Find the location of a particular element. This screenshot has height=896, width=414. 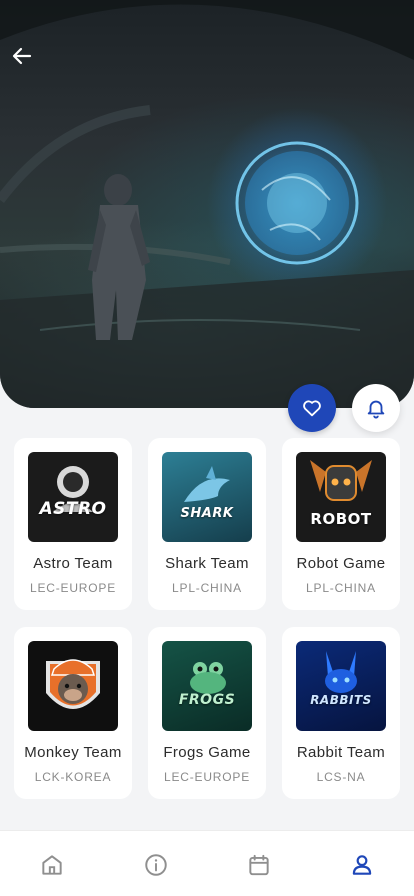

rabbit-logo-icon is located at coordinates (341, 672).